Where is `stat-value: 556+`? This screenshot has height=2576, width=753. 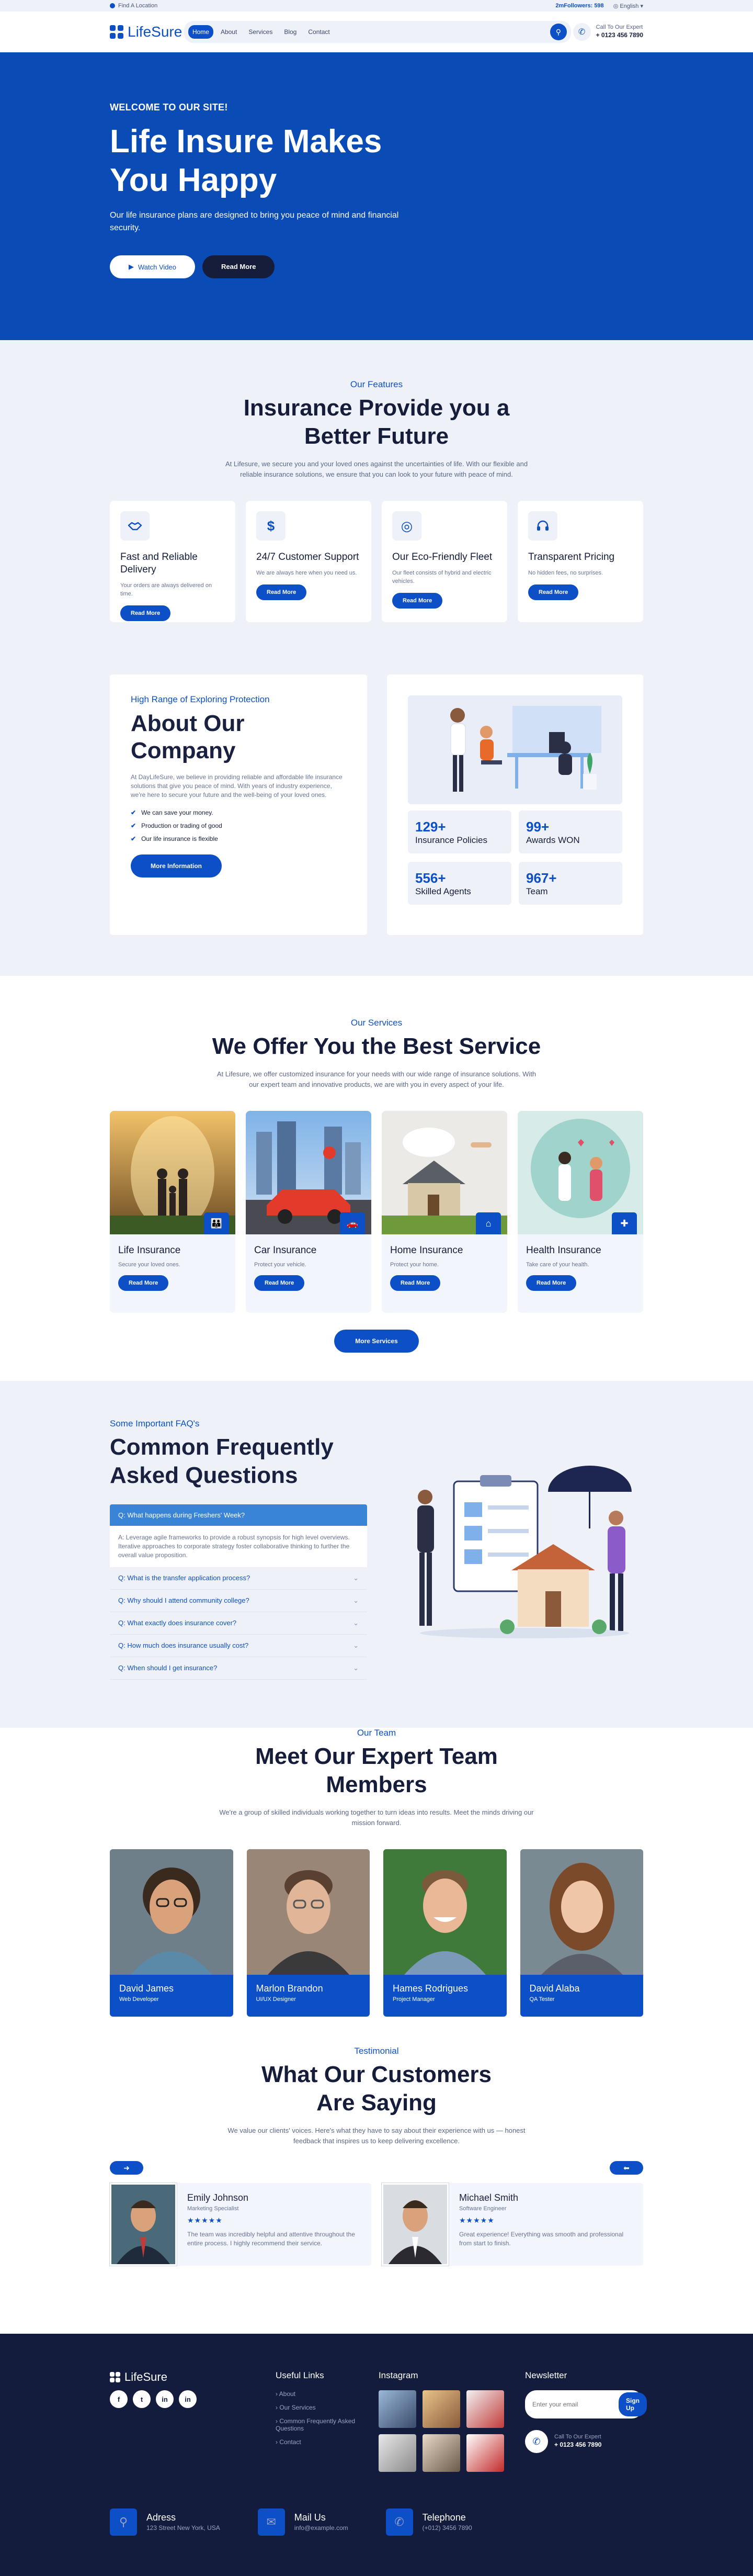 stat-value: 556+ is located at coordinates (431, 878).